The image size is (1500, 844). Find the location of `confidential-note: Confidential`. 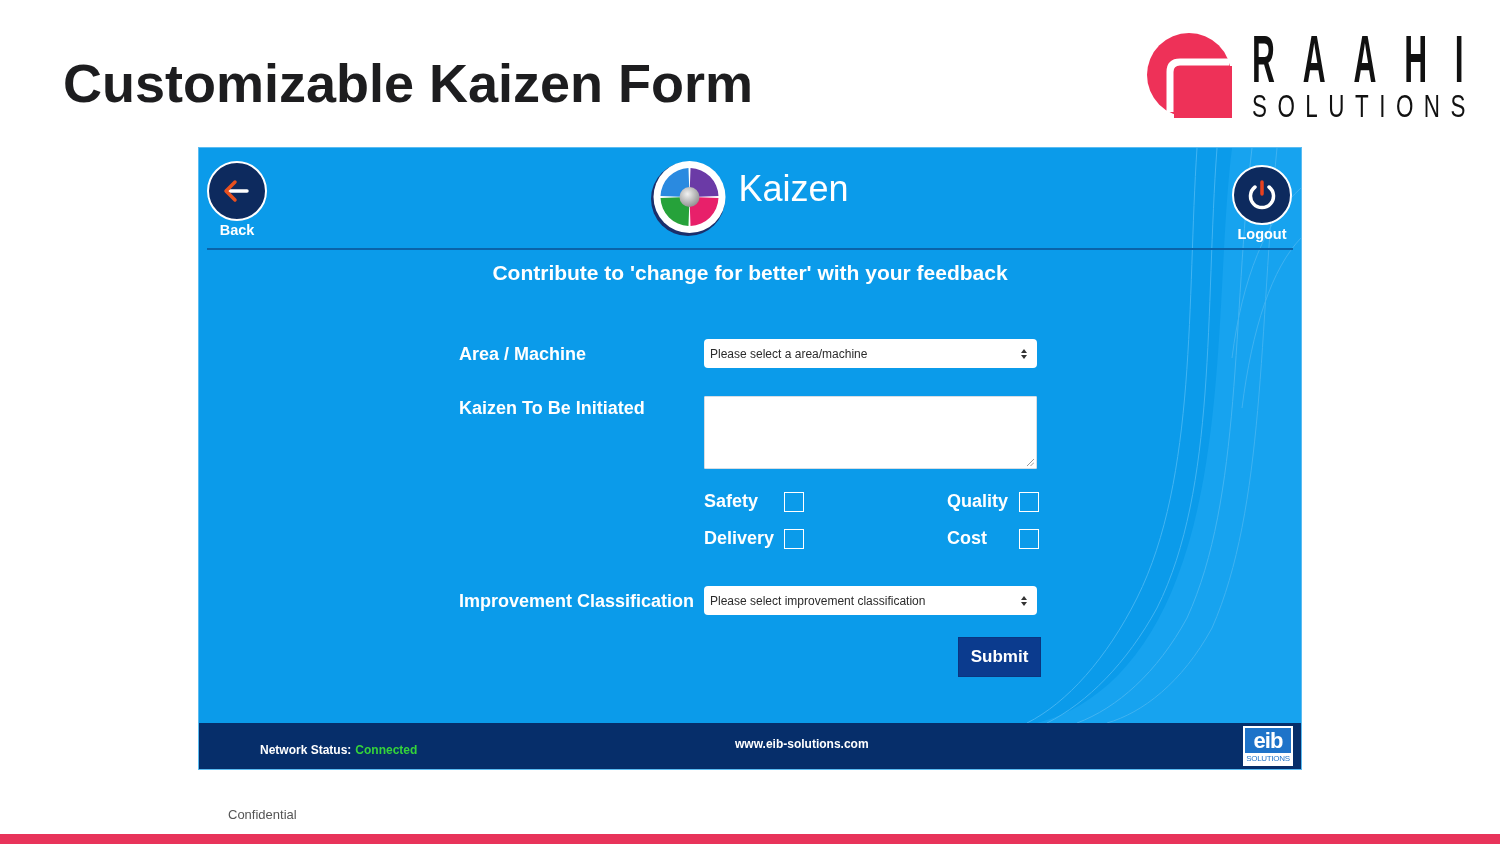

confidential-note: Confidential is located at coordinates (262, 814).